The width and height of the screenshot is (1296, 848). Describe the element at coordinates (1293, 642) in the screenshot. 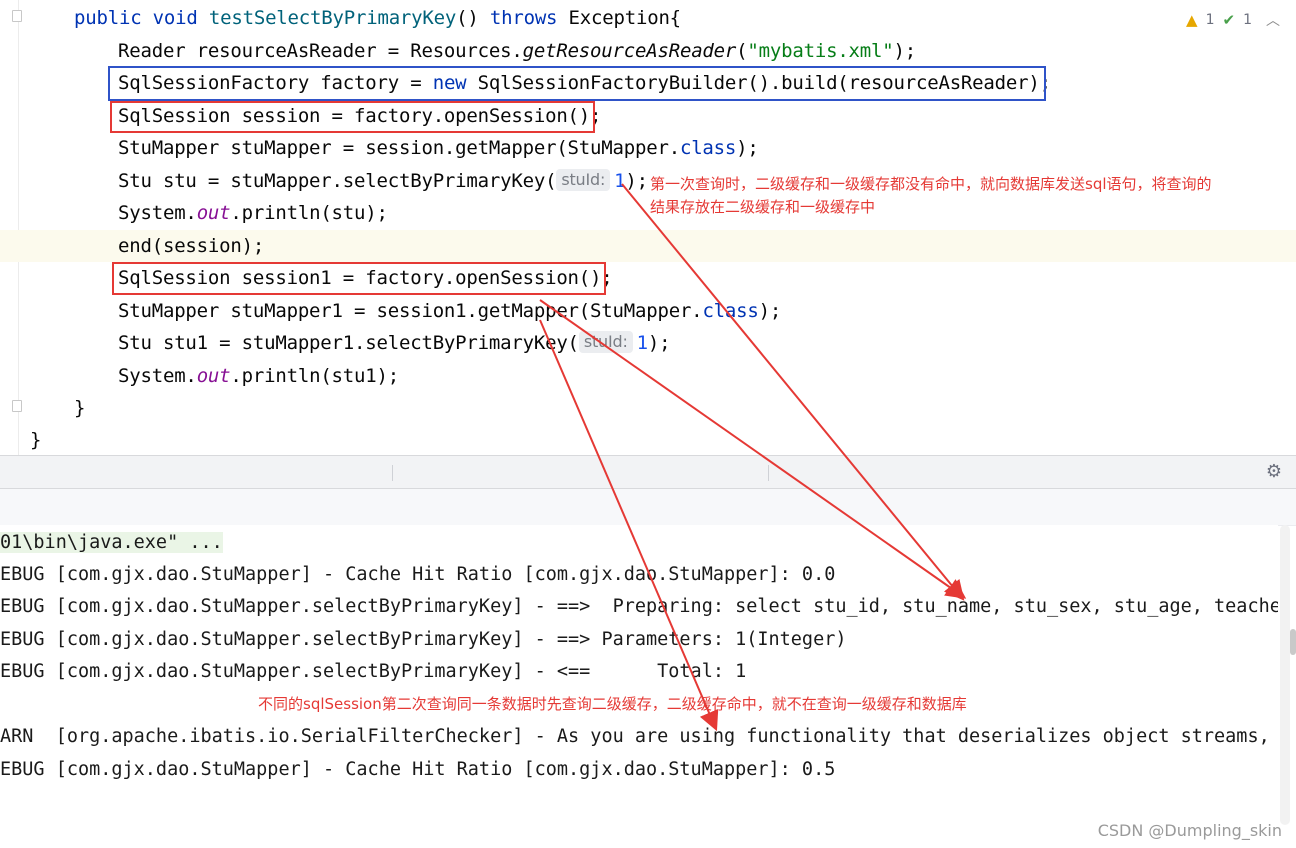

I see `console-scroll-thumb` at that location.